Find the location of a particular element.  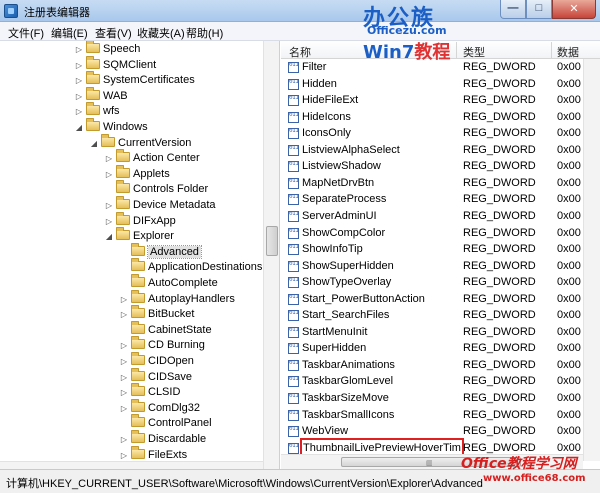

regedit-app-icon is located at coordinates (11, 11).